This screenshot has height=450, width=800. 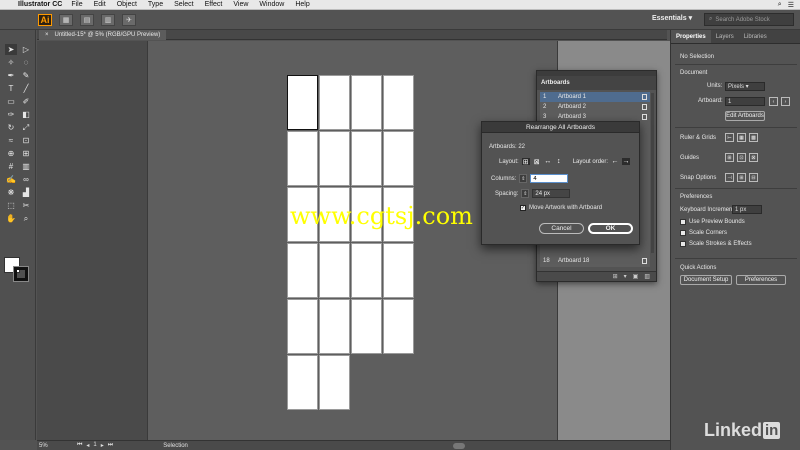 I want to click on menu-edit: Edit, so click(x=100, y=4).